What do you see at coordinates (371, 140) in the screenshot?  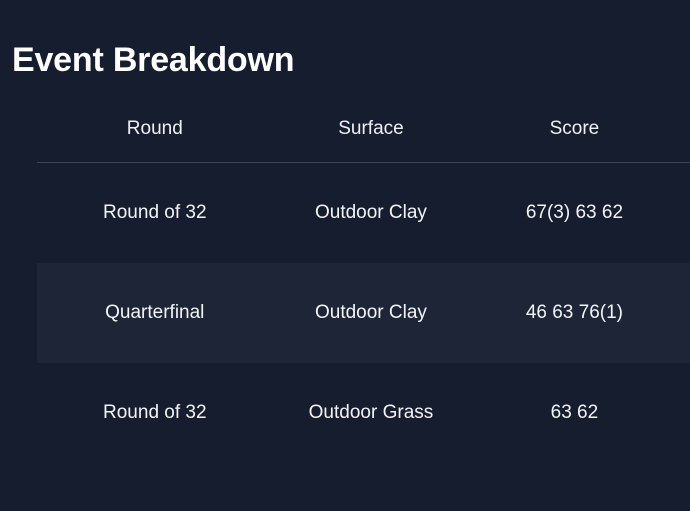 I see `column-header-surface: Surface` at bounding box center [371, 140].